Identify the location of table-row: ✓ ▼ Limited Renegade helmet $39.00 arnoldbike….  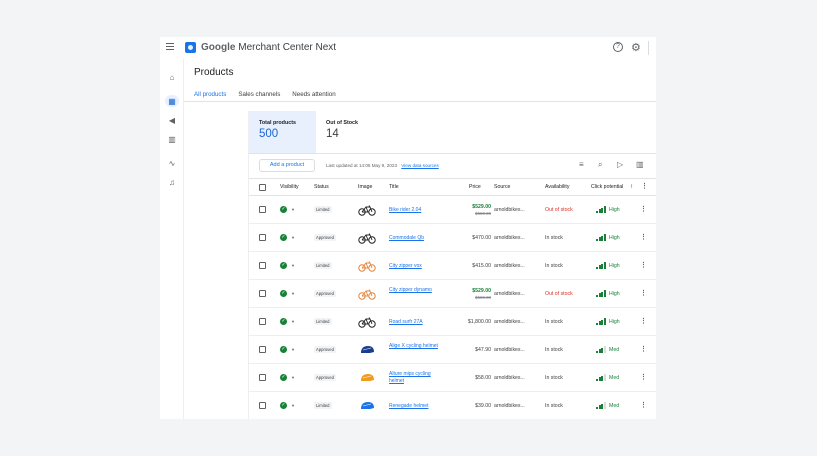
(452, 405).